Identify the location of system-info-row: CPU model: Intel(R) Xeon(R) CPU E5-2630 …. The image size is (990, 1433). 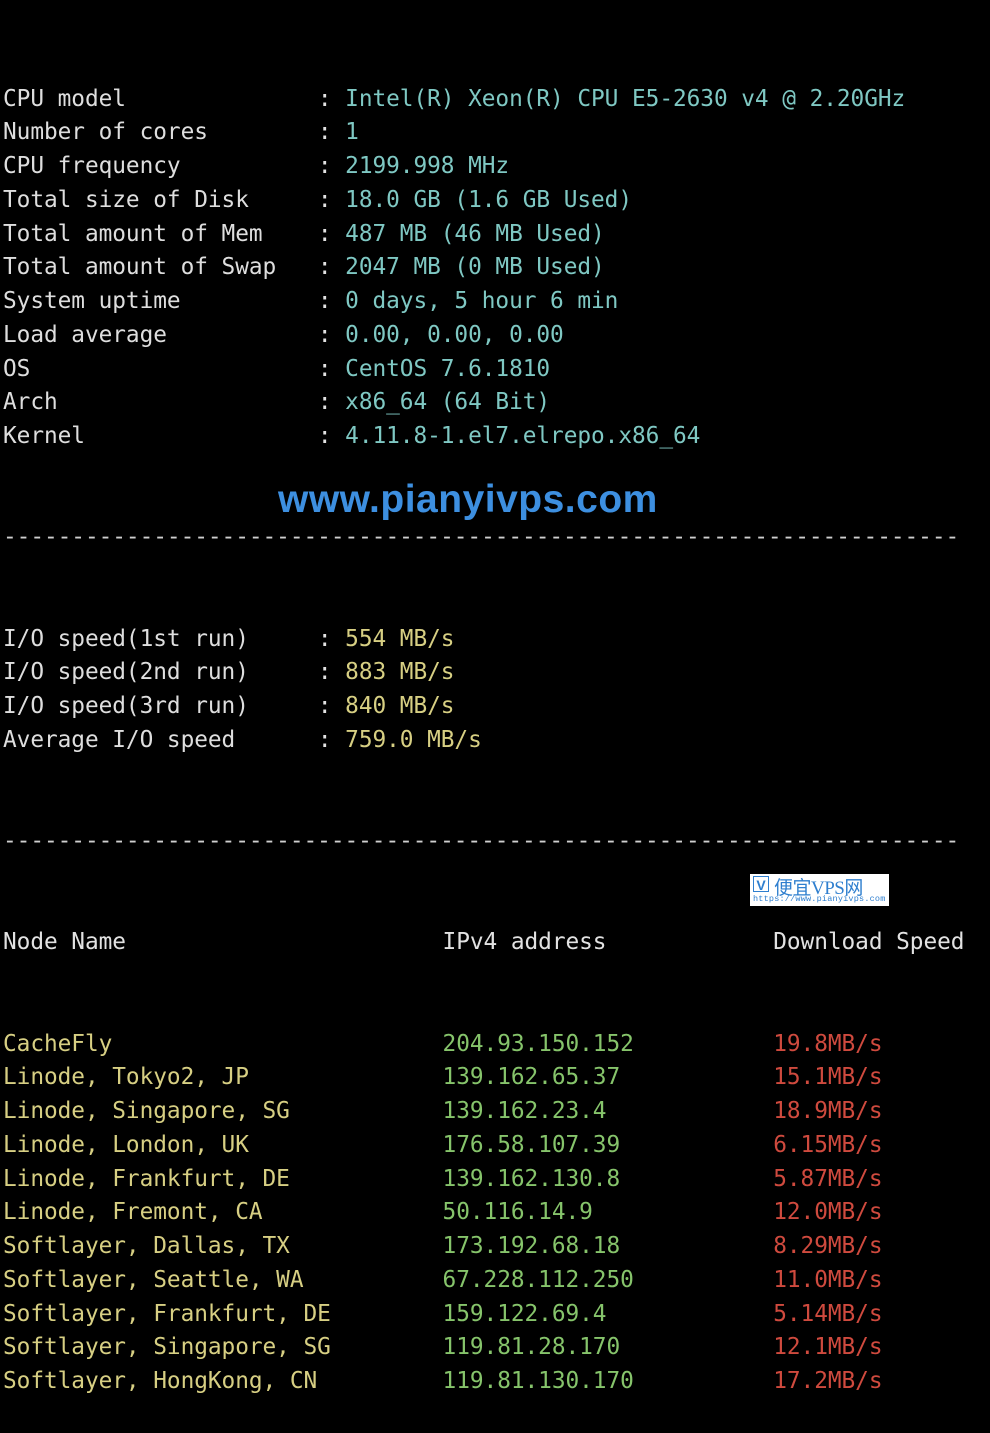
(485, 100).